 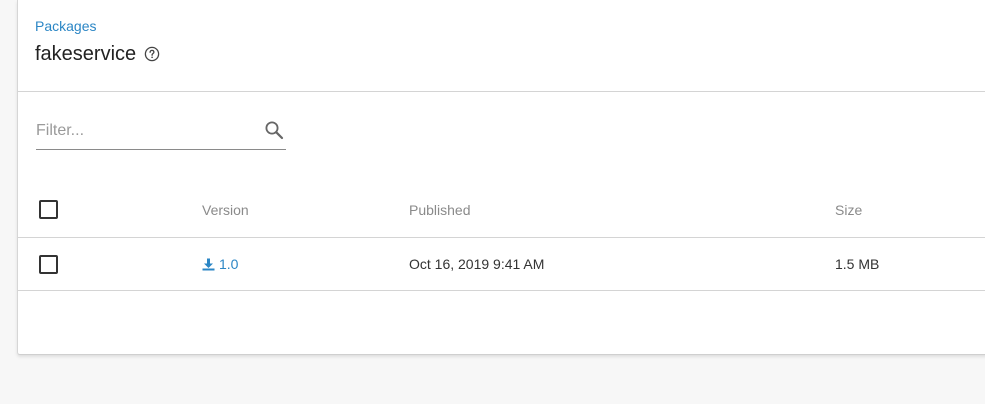 I want to click on column-header-size: Size, so click(x=848, y=209).